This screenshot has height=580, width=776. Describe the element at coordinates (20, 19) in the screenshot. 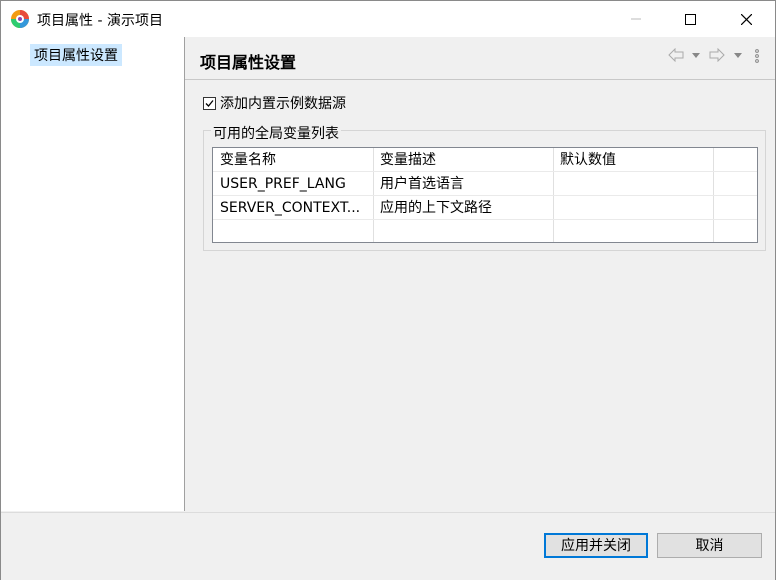

I see `app-icon` at that location.